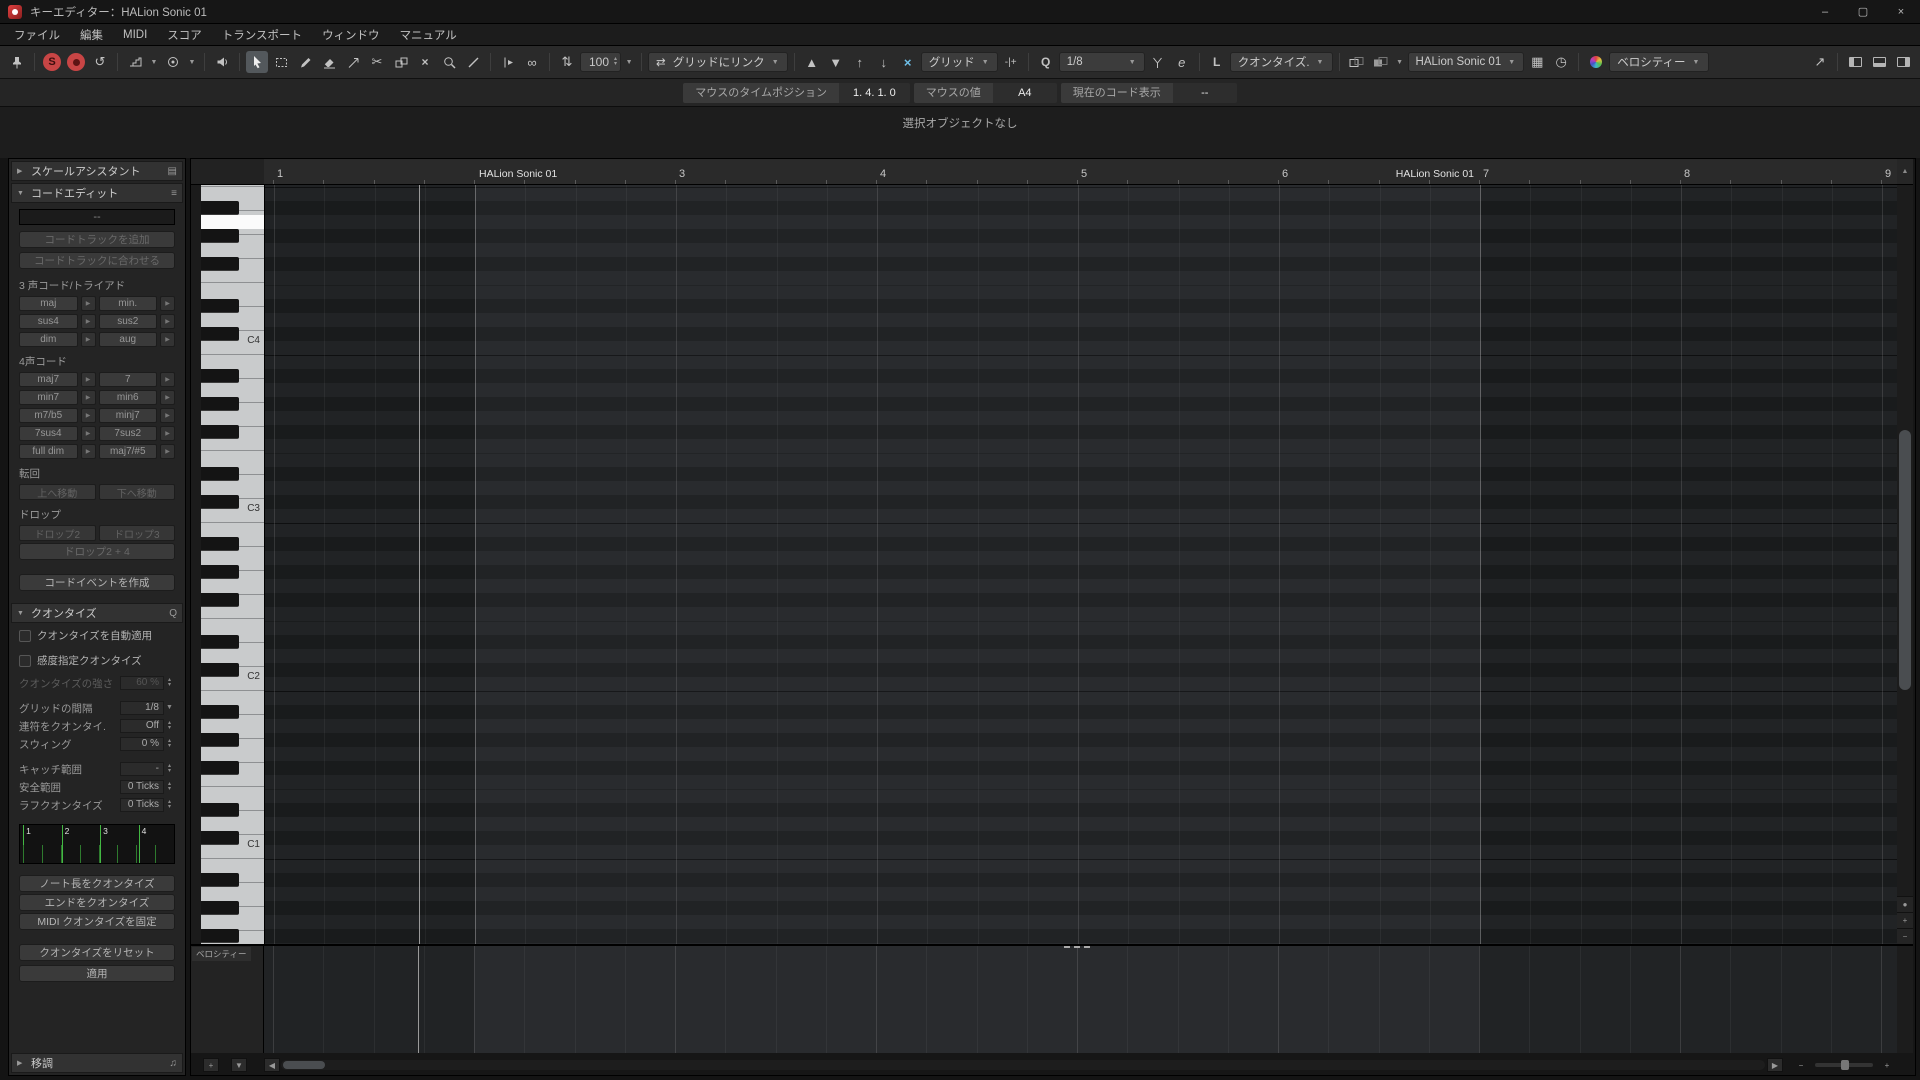 This screenshot has width=1920, height=1080. What do you see at coordinates (1182, 62) in the screenshot?
I see `open-quantize-panel-button: e` at bounding box center [1182, 62].